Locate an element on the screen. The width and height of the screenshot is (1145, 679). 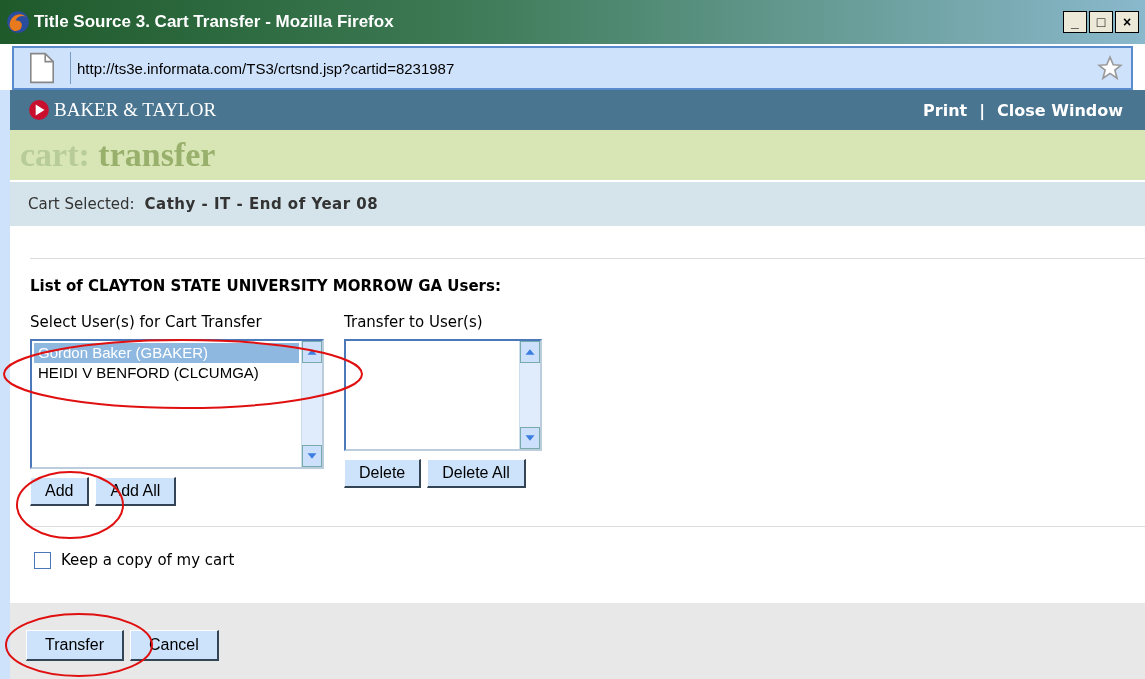
delete-button: Delete is located at coordinates (383, 473).